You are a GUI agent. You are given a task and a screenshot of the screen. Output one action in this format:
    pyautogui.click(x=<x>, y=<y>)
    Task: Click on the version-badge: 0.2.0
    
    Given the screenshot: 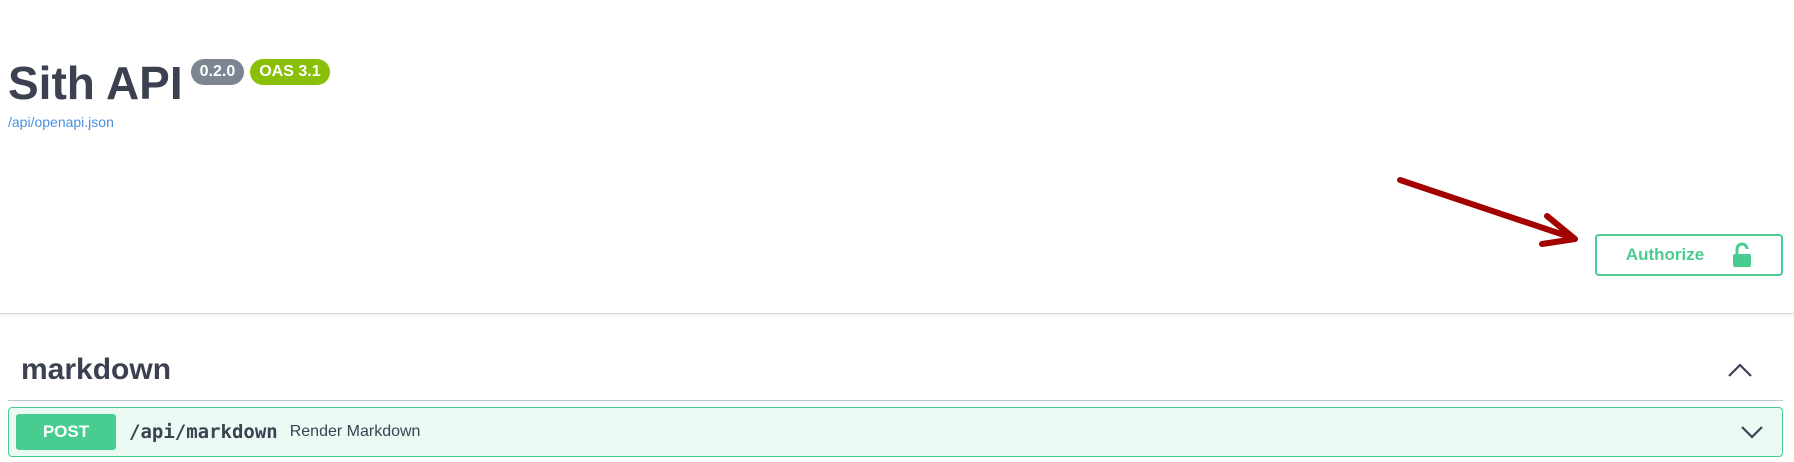 What is the action you would take?
    pyautogui.click(x=217, y=72)
    